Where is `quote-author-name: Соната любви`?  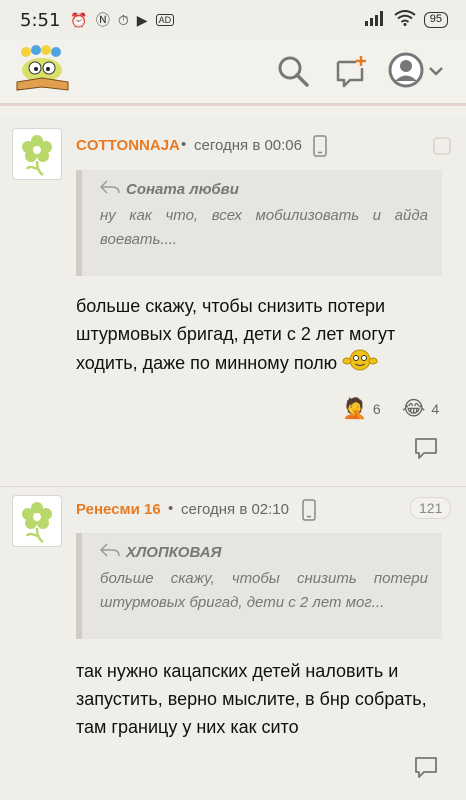 quote-author-name: Соната любви is located at coordinates (182, 189).